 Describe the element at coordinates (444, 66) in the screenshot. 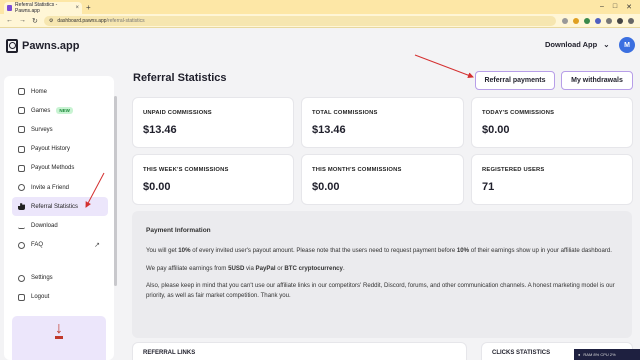

I see `arrow-to-referral-payments` at that location.